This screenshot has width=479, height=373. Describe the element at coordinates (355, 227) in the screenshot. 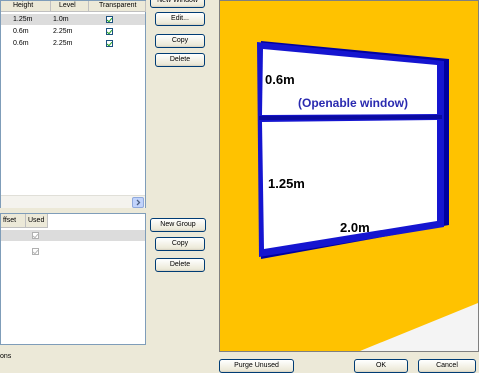

I see `width-label: 2.0m` at that location.